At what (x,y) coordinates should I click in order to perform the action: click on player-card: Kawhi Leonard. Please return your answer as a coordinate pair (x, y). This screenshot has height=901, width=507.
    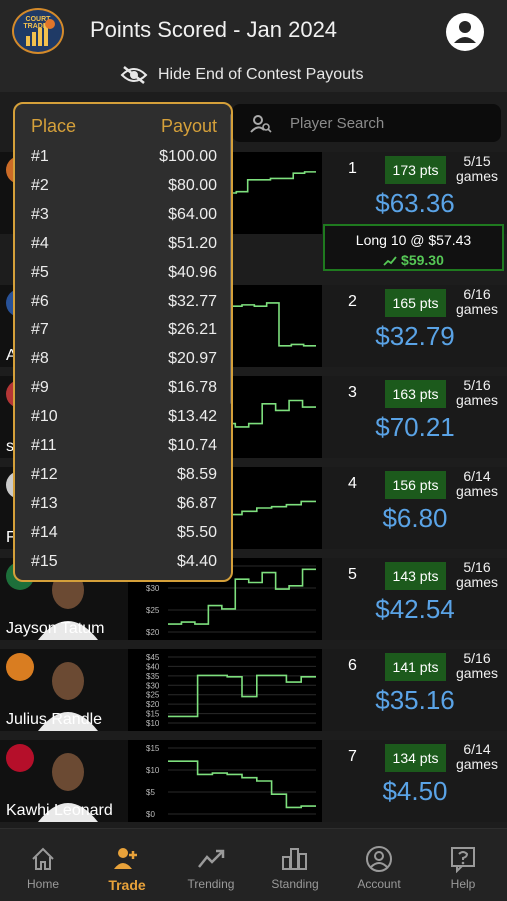
    Looking at the image, I should click on (64, 781).